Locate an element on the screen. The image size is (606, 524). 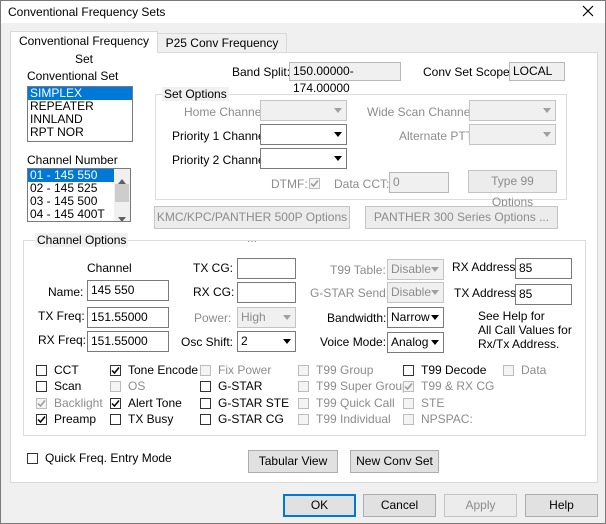
list-scrollbar is located at coordinates (122, 195).